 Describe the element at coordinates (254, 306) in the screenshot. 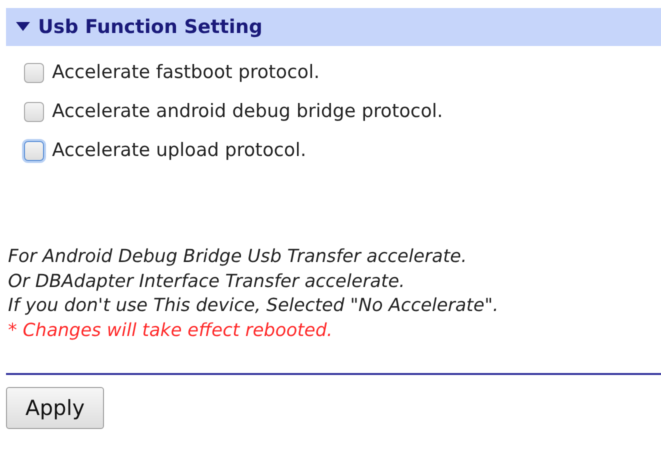

I see `note-text: If you don't use This device, Selected "No Accelerate".` at that location.